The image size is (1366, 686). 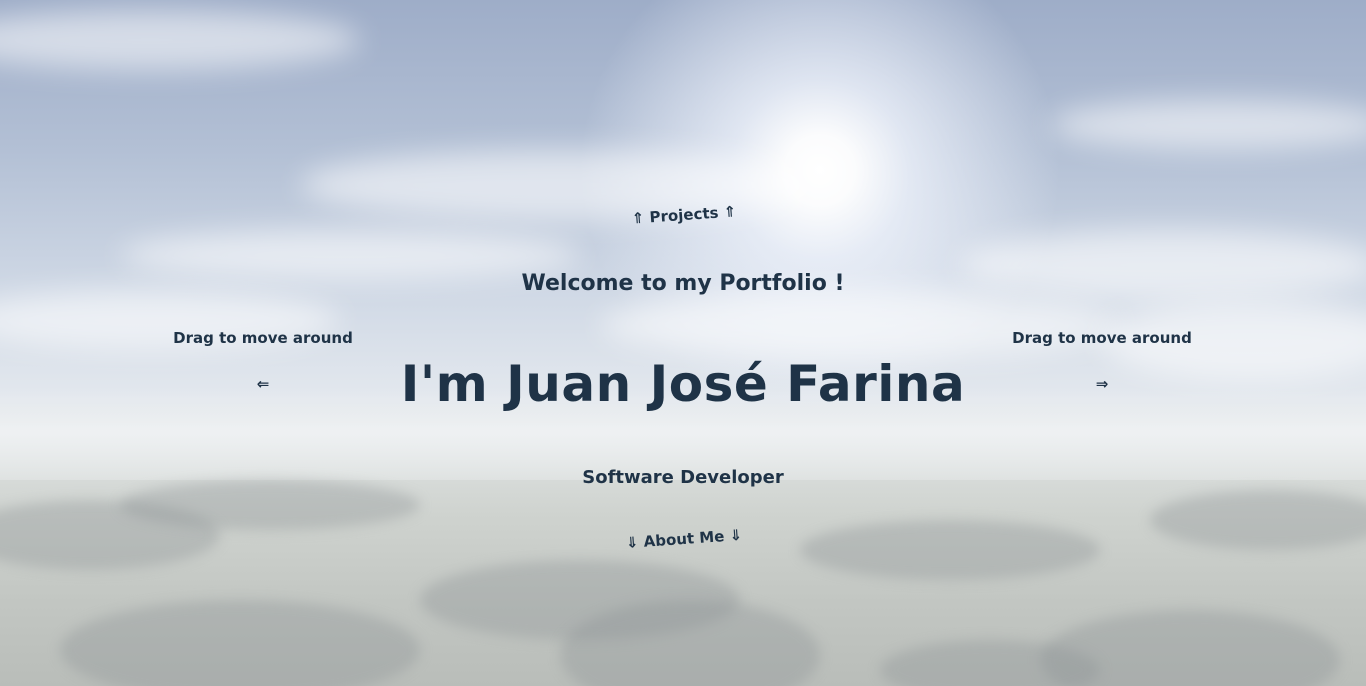 I want to click on welcome-heading: Welcome to my Portfolio !, so click(x=683, y=283).